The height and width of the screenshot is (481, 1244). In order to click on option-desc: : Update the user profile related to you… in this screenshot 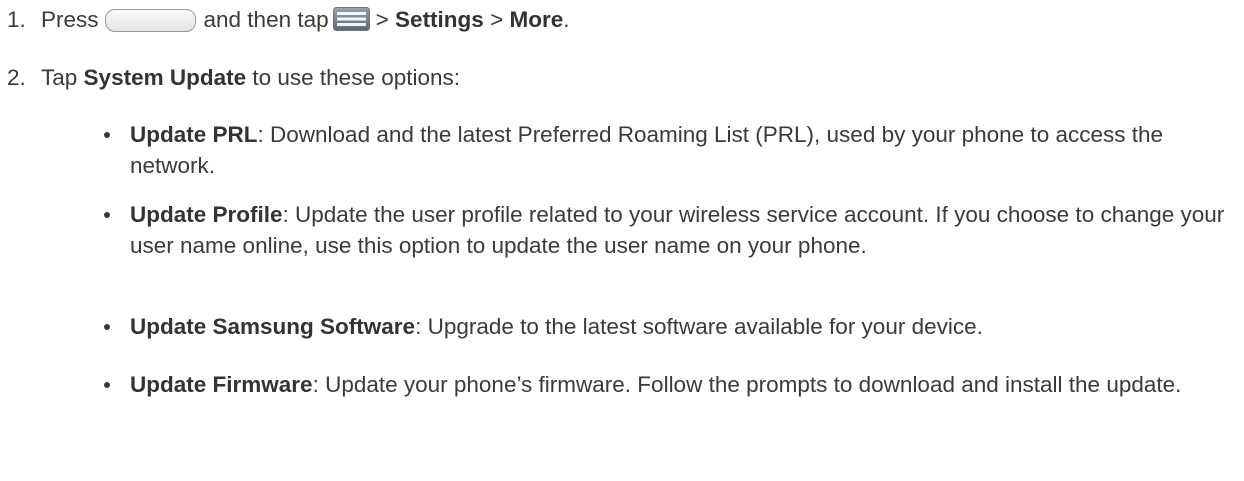, I will do `click(677, 230)`.